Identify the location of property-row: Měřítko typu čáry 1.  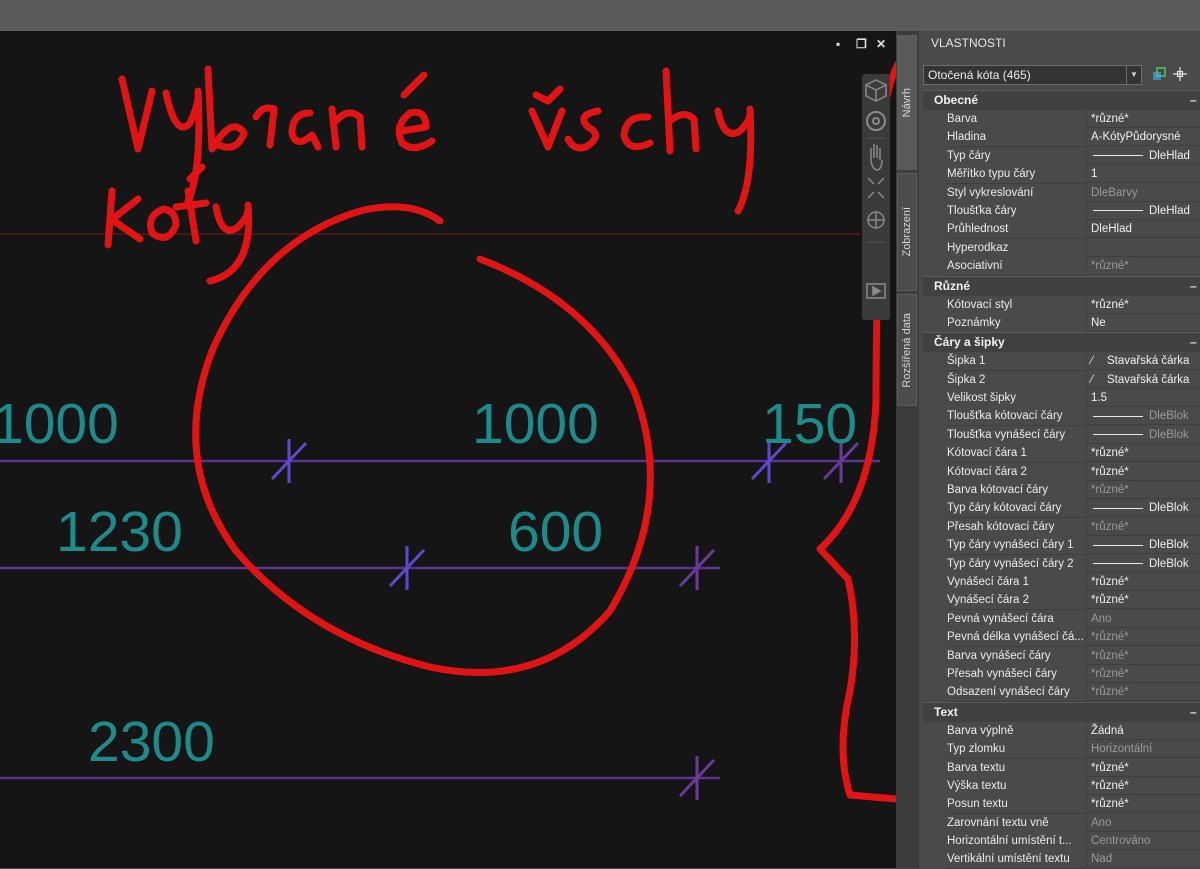
(1061, 175).